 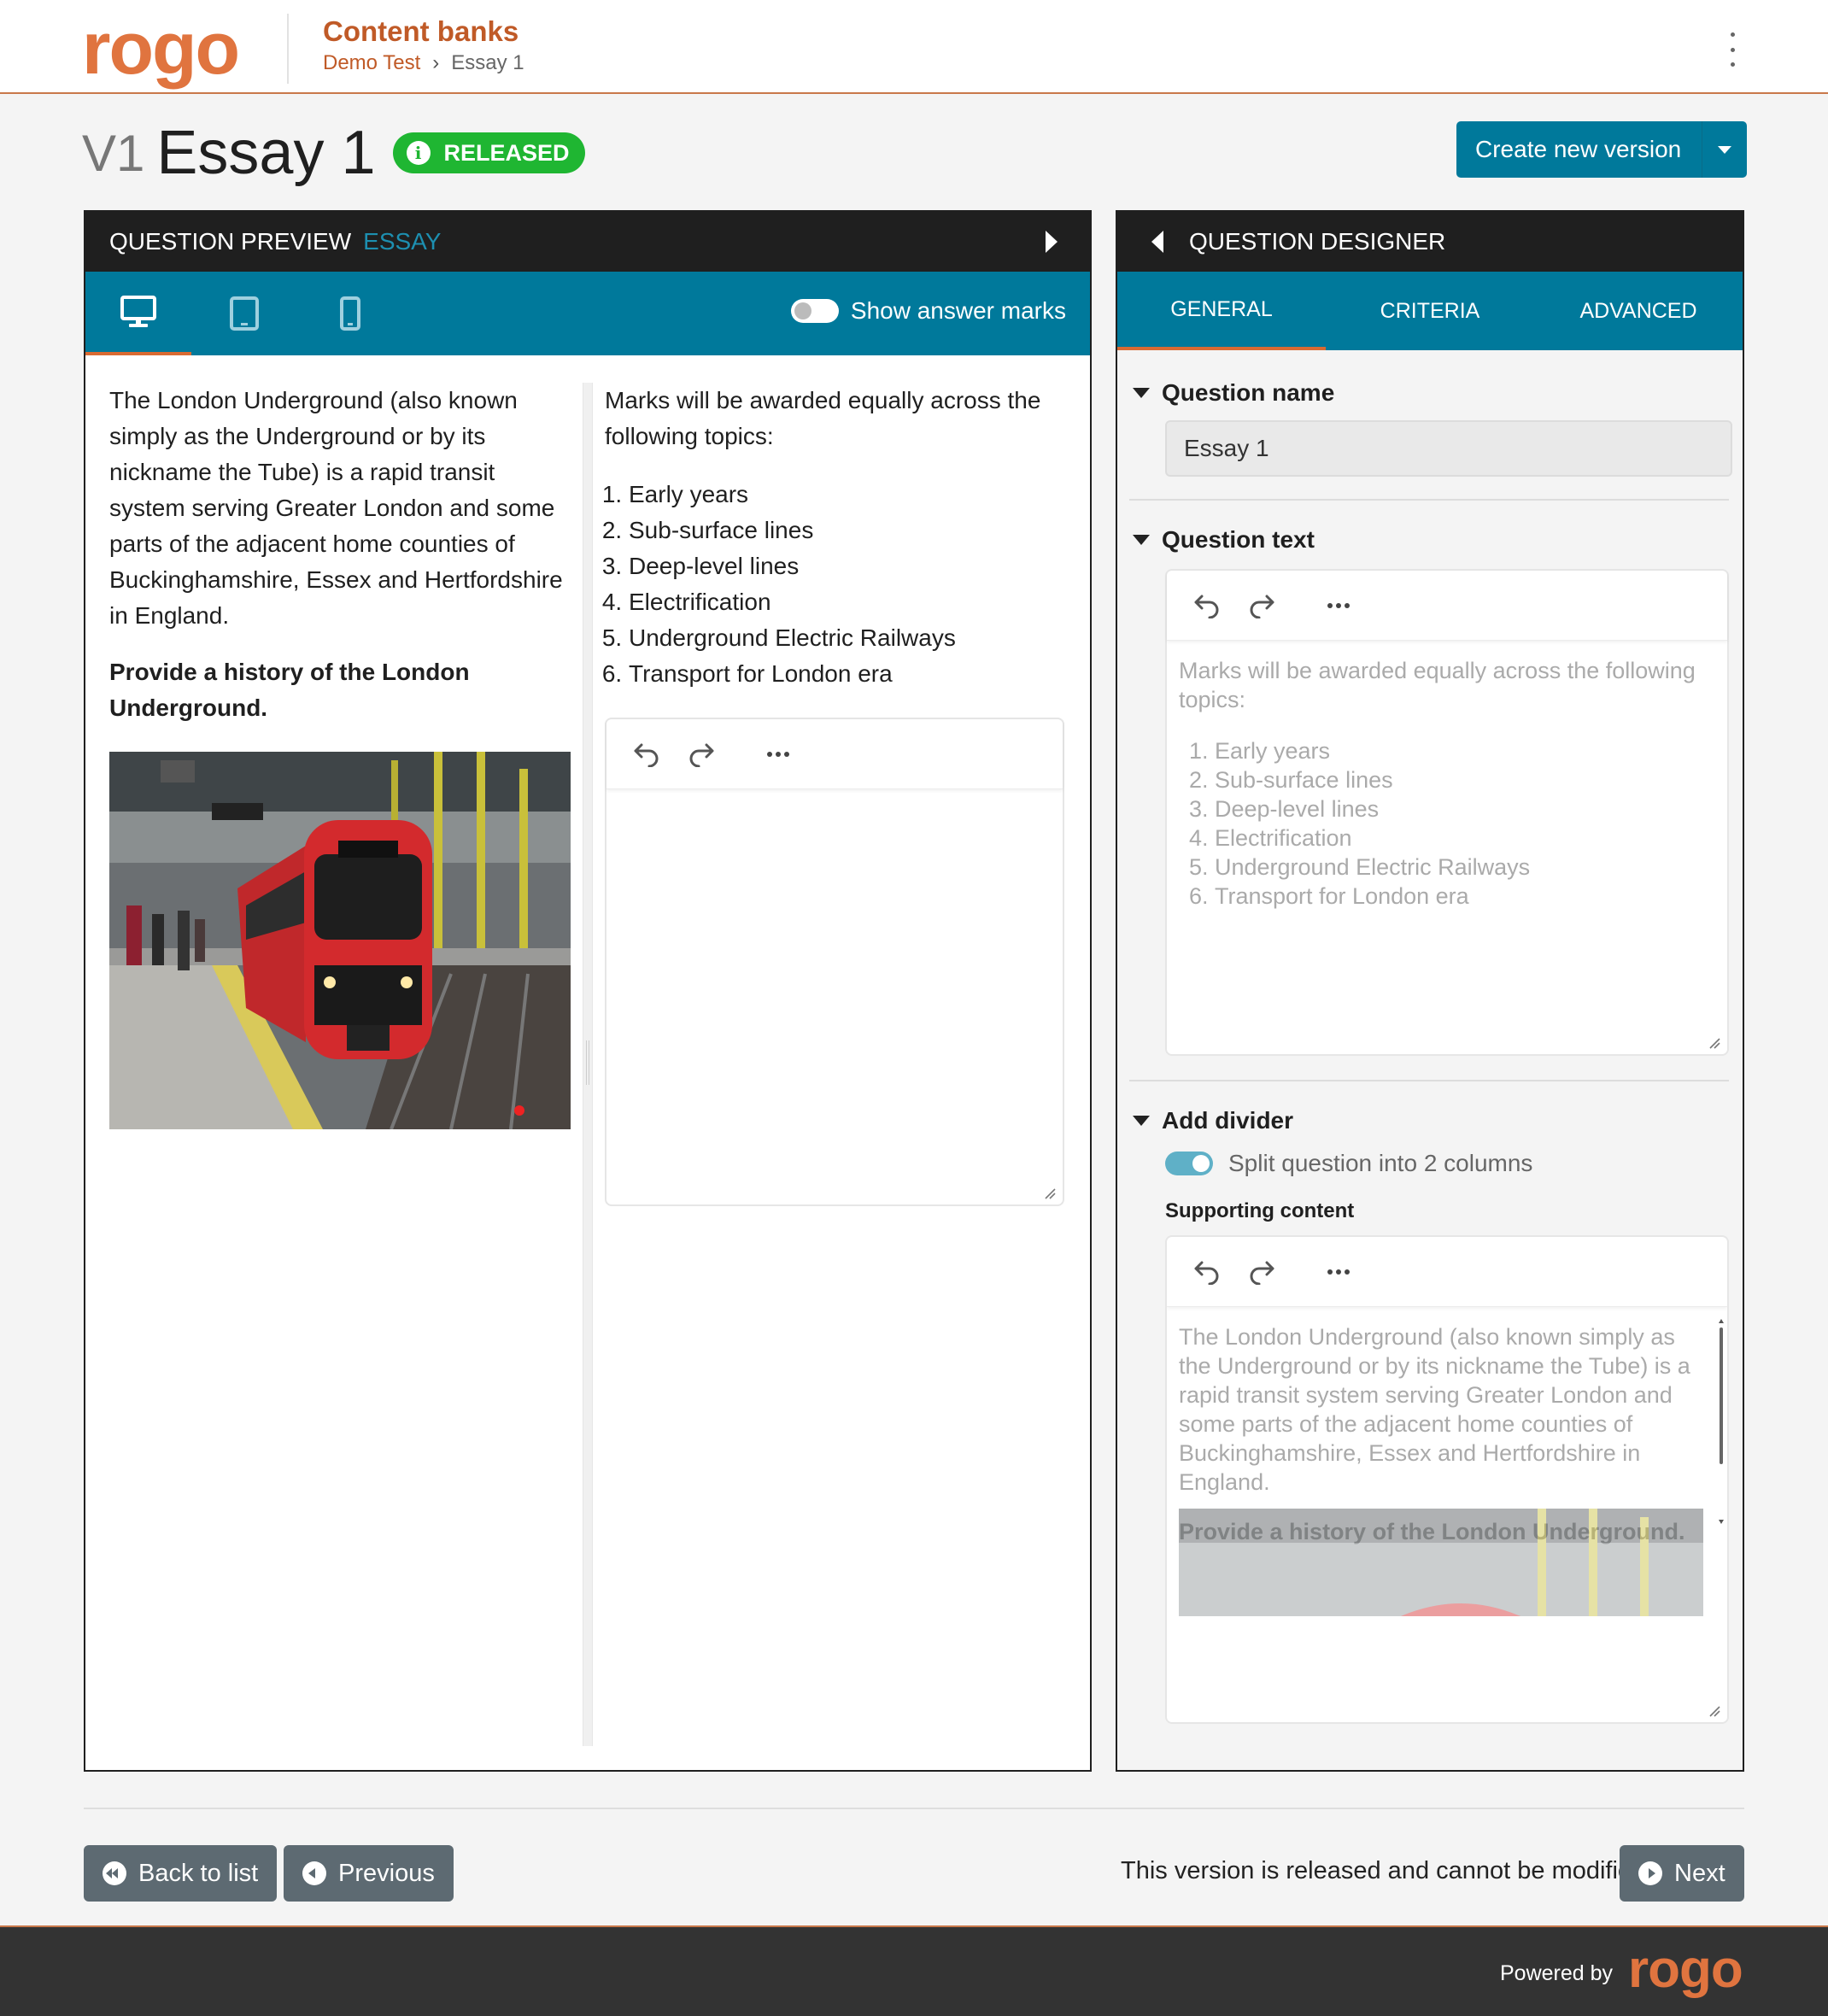 What do you see at coordinates (1381, 1163) in the screenshot?
I see `split-columns-label: Split question into 2 columns` at bounding box center [1381, 1163].